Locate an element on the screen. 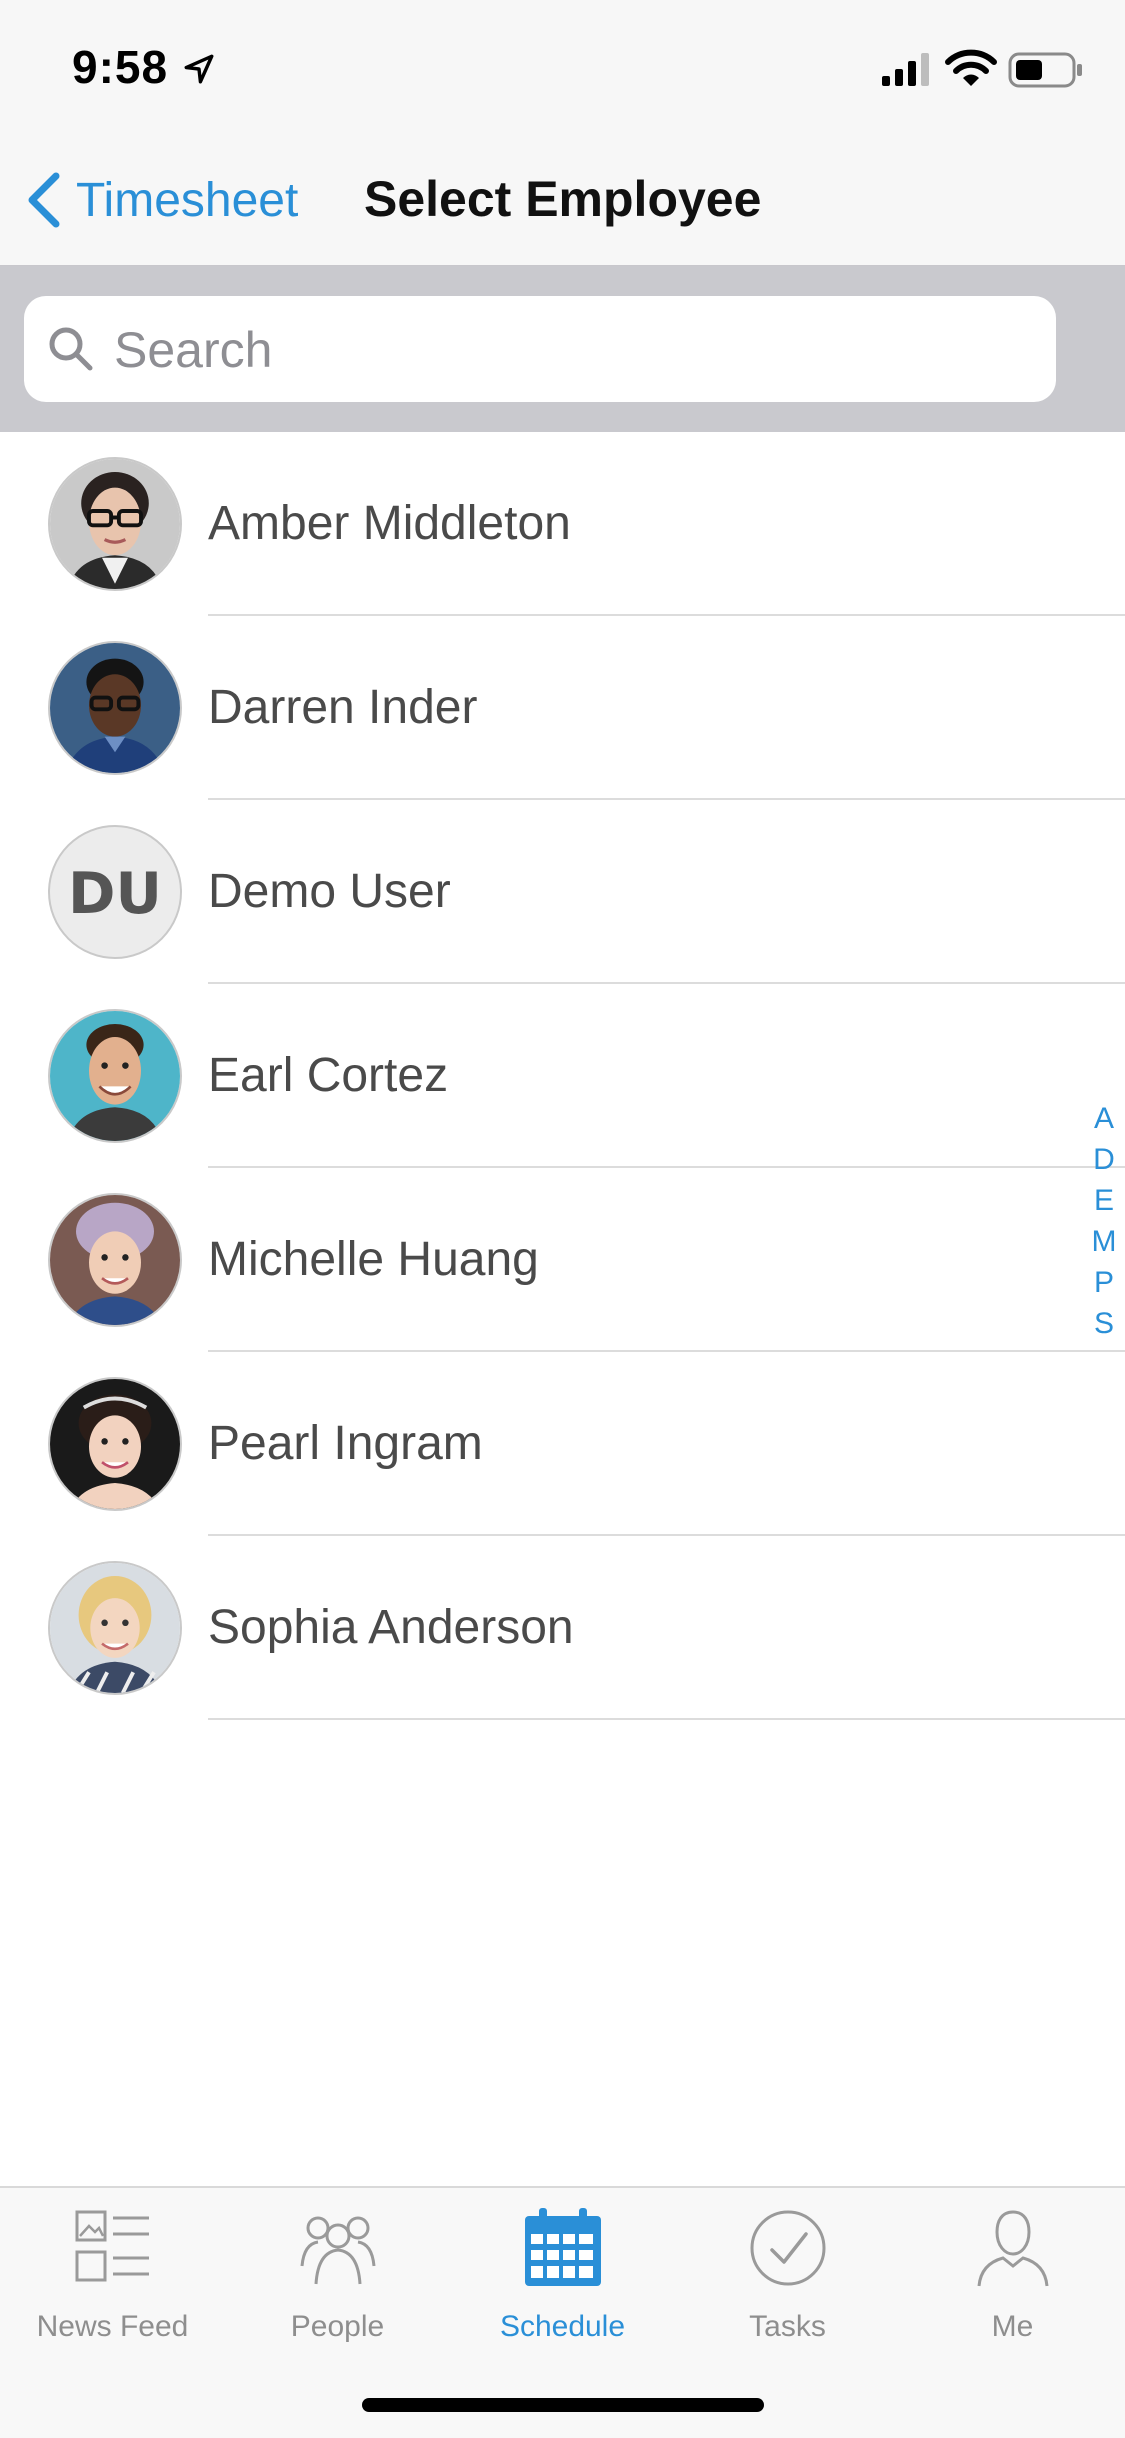 The height and width of the screenshot is (2438, 1125). index-letter-s: S is located at coordinates (1104, 1327).